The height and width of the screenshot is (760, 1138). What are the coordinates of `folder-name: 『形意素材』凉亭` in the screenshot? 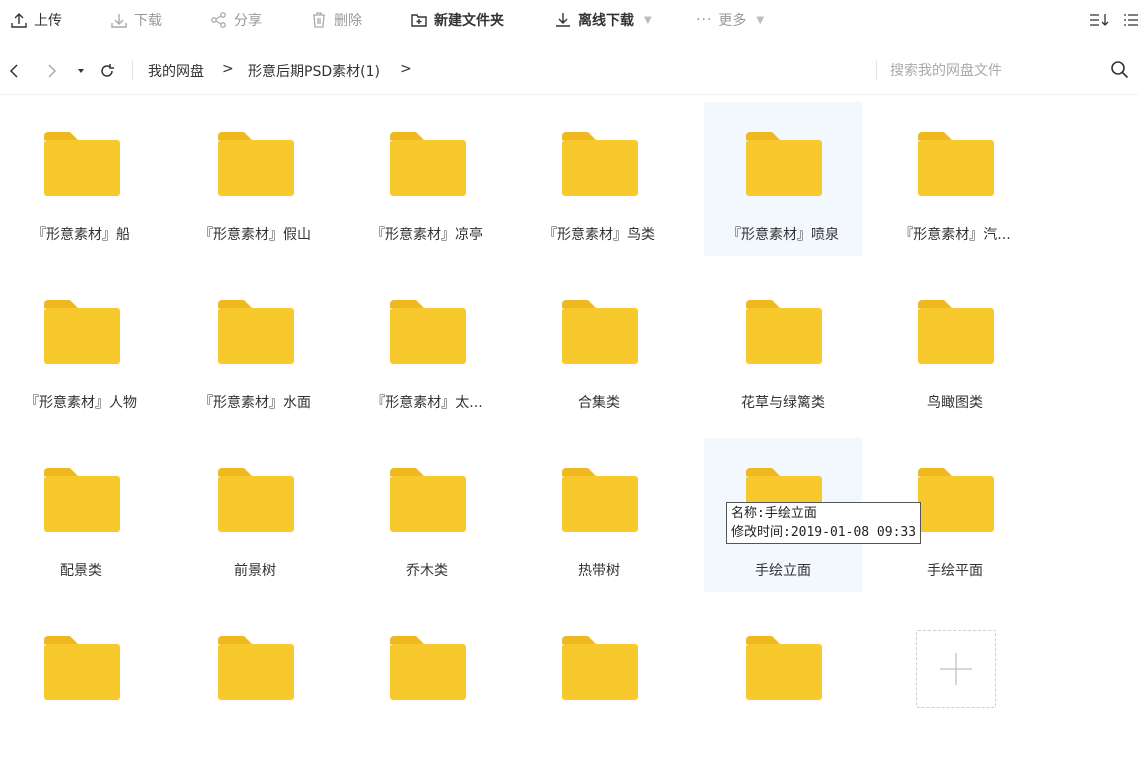 It's located at (427, 235).